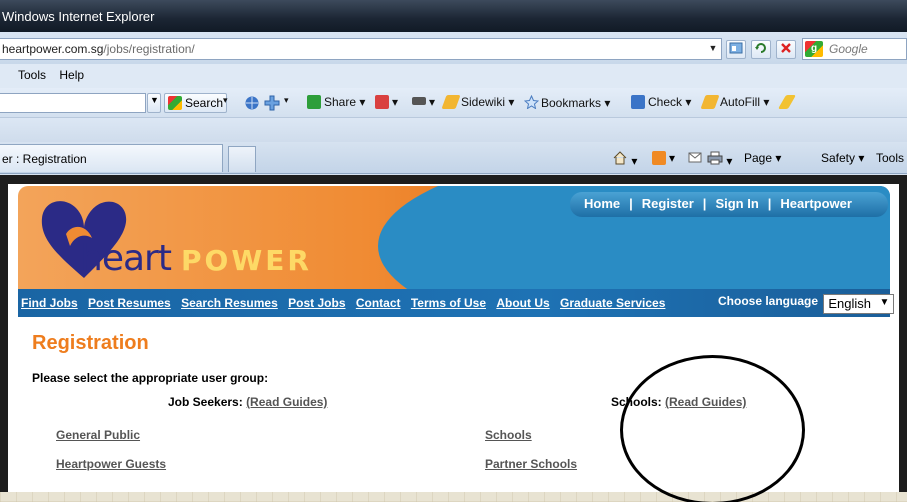 The height and width of the screenshot is (502, 907). I want to click on heartpower-guests-link: Heartpower Guests, so click(111, 464).